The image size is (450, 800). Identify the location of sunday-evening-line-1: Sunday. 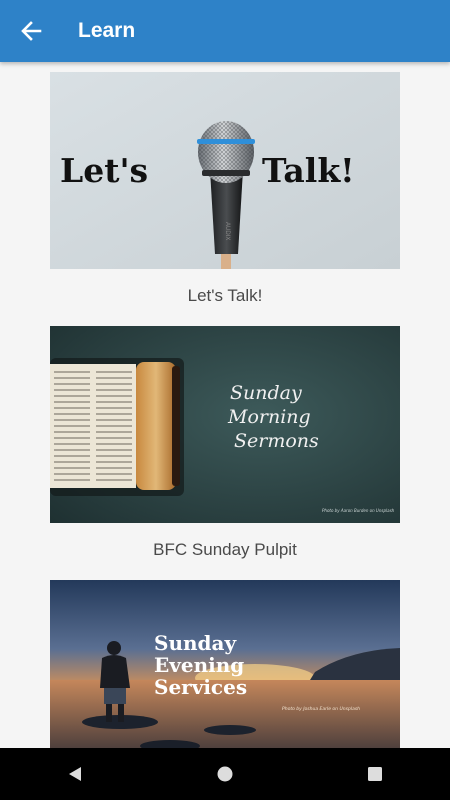
(195, 643).